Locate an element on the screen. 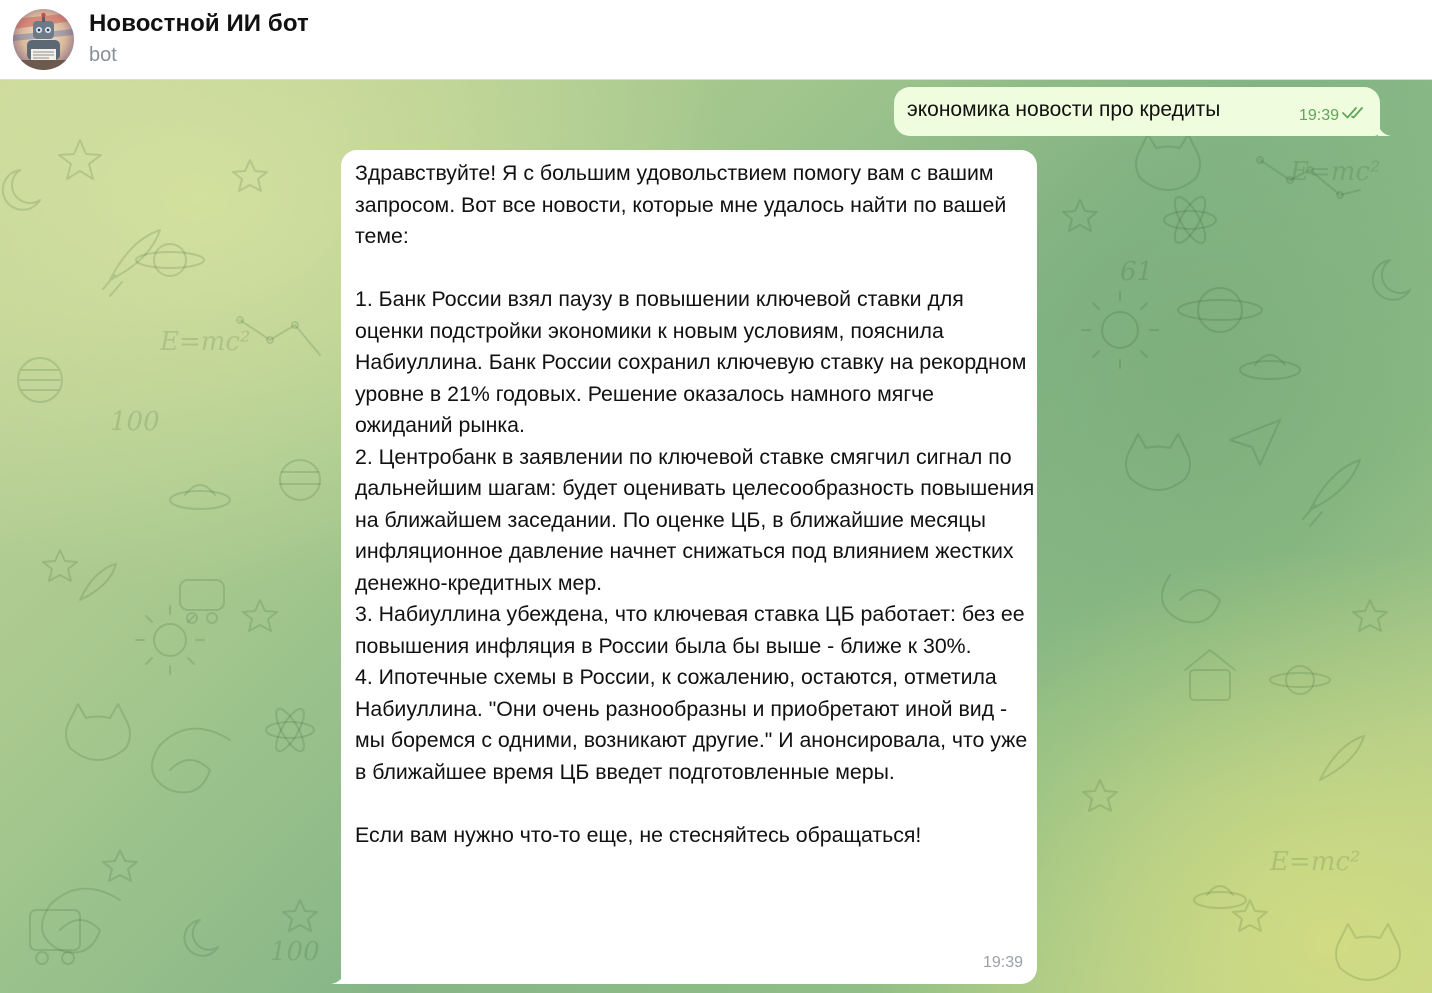 The width and height of the screenshot is (1432, 993). incoming-bubble-tail is located at coordinates (338, 977).